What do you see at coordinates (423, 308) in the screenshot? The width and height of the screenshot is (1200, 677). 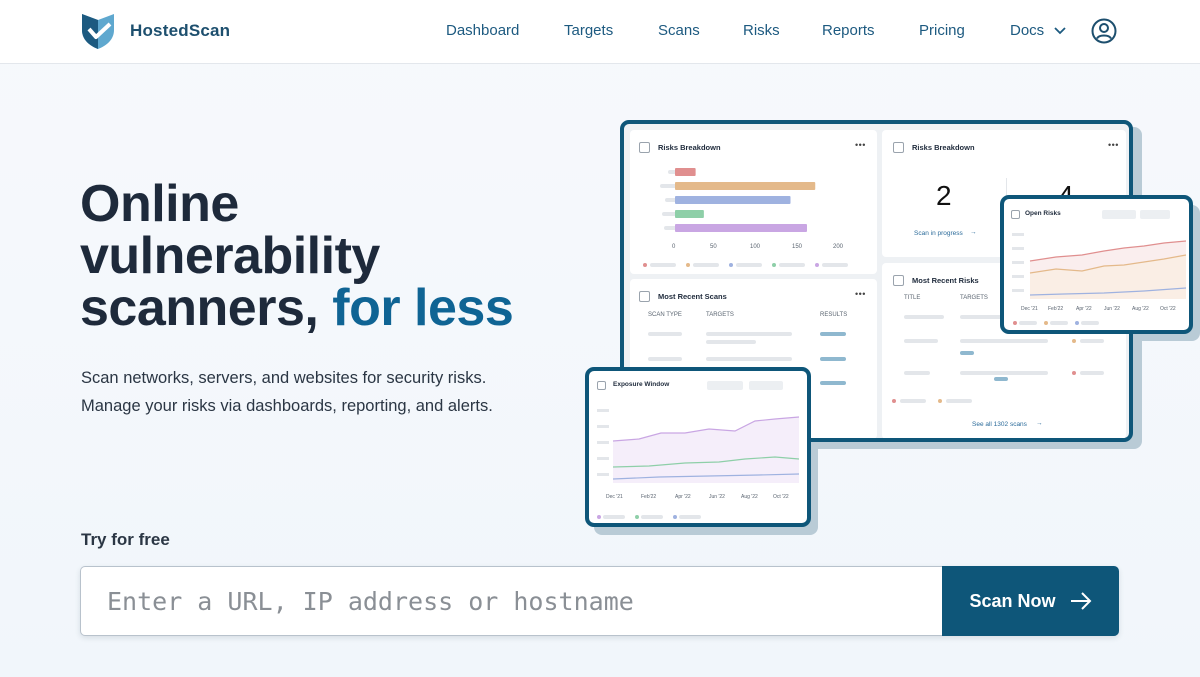 I see `headline-accent: for less` at bounding box center [423, 308].